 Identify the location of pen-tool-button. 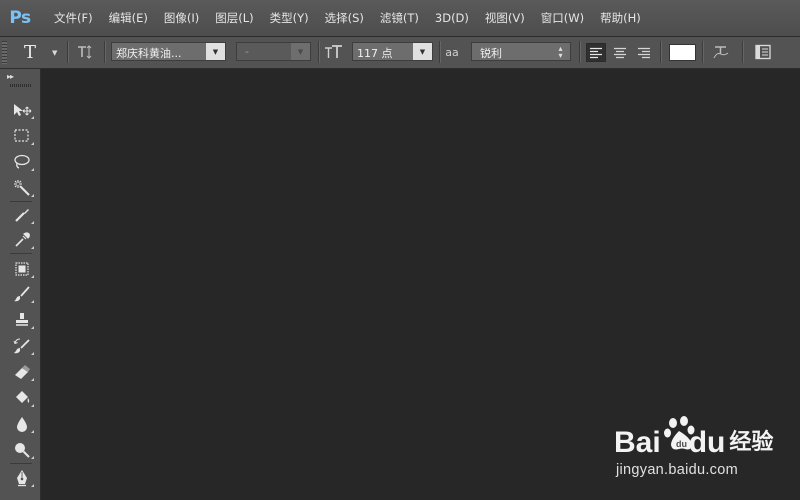
(22, 478).